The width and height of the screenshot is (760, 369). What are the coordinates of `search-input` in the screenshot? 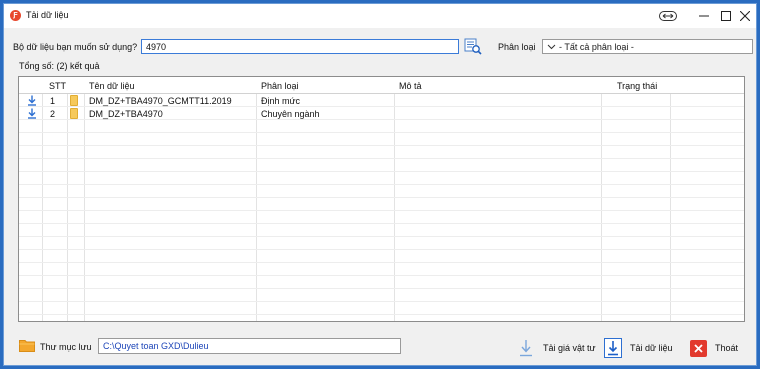 It's located at (300, 46).